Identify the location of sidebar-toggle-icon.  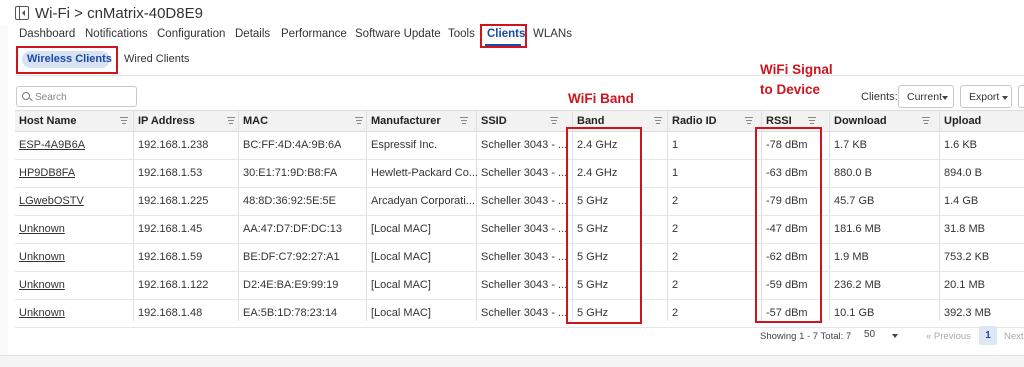
(22, 13).